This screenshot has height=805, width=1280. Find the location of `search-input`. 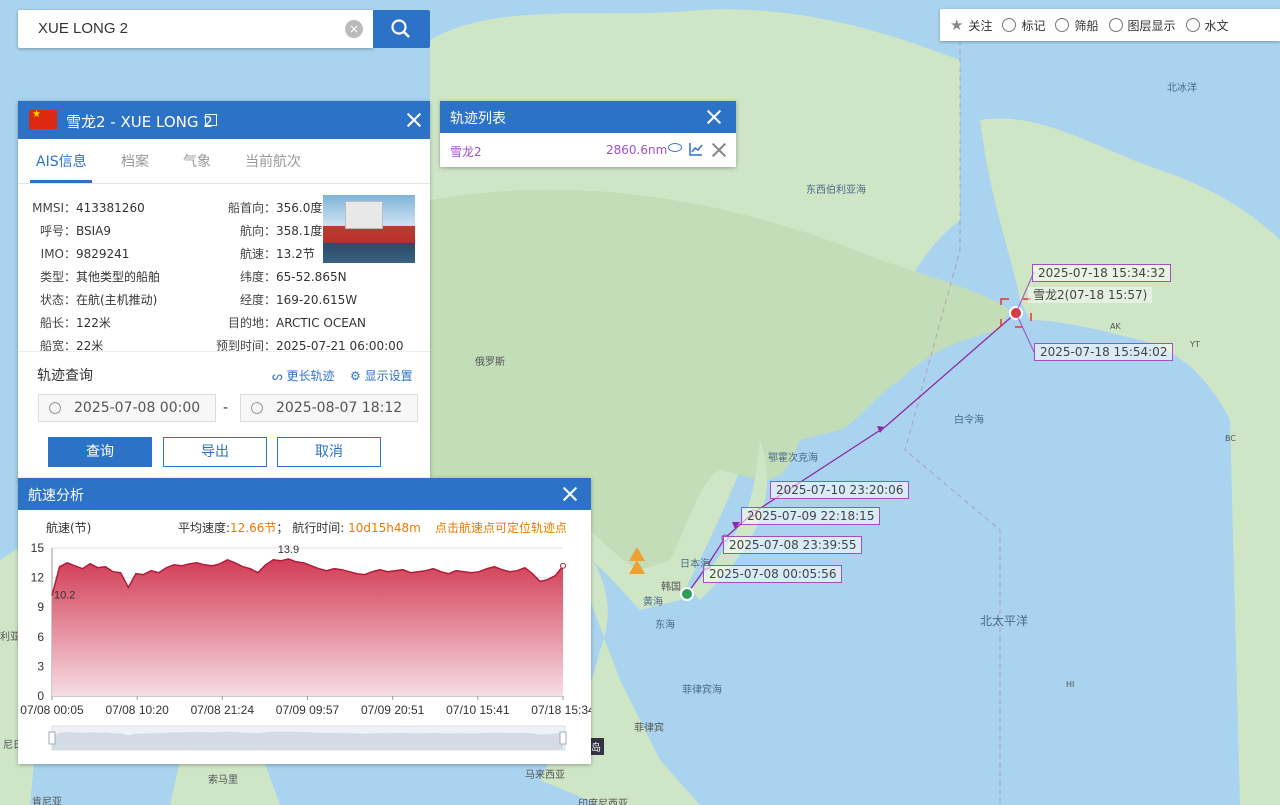

search-input is located at coordinates (188, 28).